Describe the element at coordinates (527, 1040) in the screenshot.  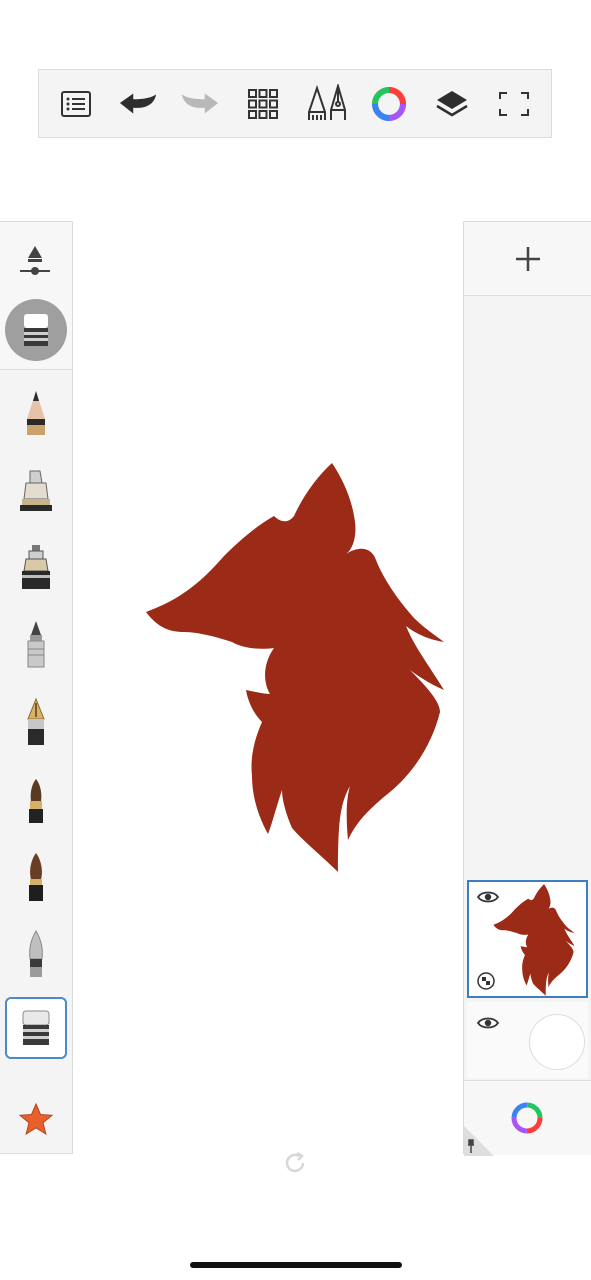
I see `layer-background` at that location.